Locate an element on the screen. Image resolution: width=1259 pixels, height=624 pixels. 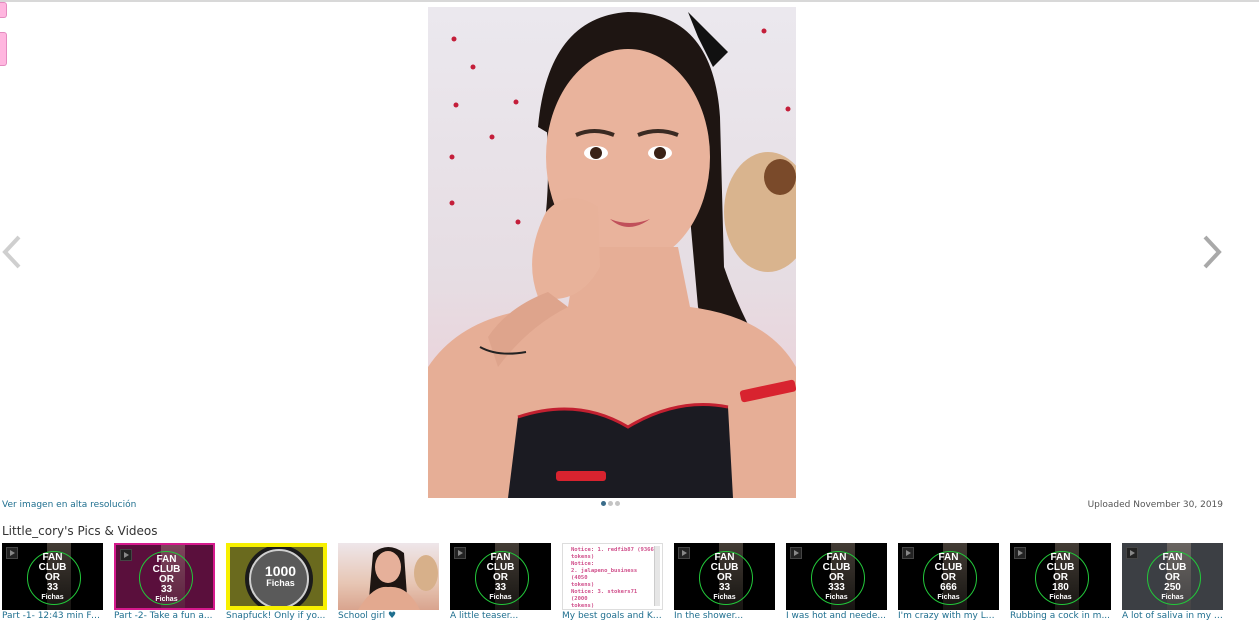
thumbnail-image: FAN CLUB OR 333 Fichas is located at coordinates (836, 576).